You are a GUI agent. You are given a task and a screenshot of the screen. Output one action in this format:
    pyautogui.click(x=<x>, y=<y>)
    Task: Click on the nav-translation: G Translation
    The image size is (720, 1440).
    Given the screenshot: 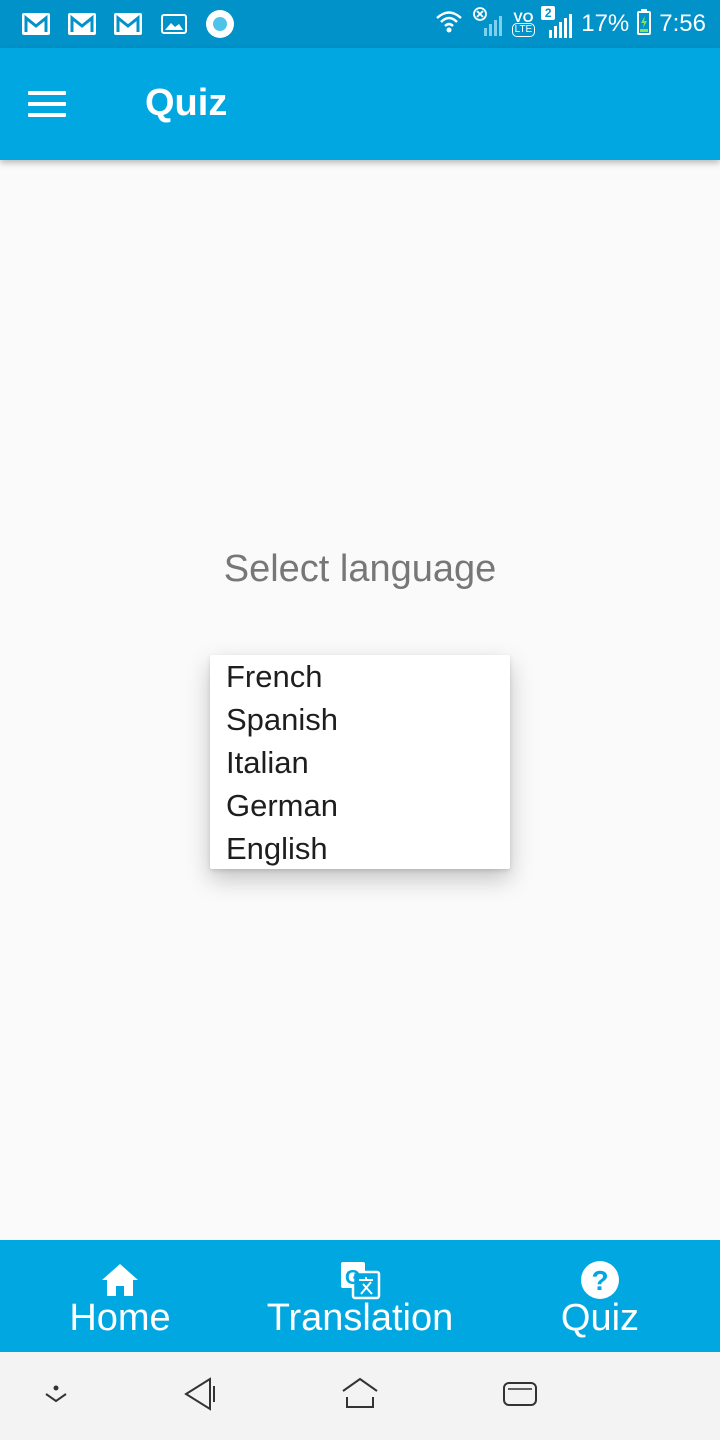 What is the action you would take?
    pyautogui.click(x=360, y=1296)
    